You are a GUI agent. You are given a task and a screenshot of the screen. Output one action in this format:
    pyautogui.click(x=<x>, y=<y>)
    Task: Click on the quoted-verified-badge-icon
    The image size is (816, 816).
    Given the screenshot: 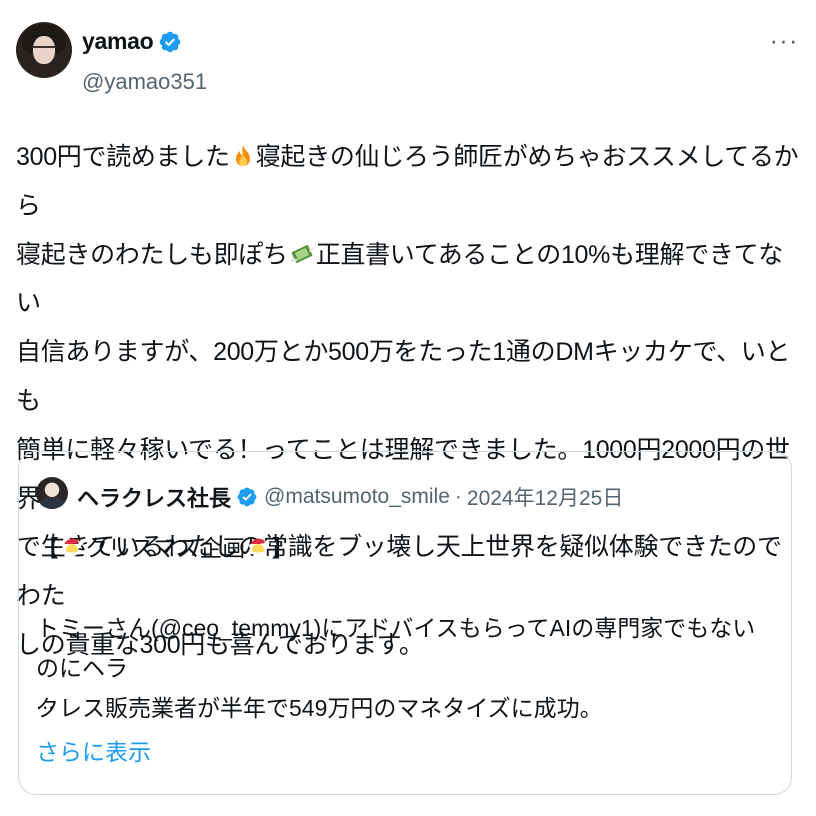 What is the action you would take?
    pyautogui.click(x=247, y=497)
    